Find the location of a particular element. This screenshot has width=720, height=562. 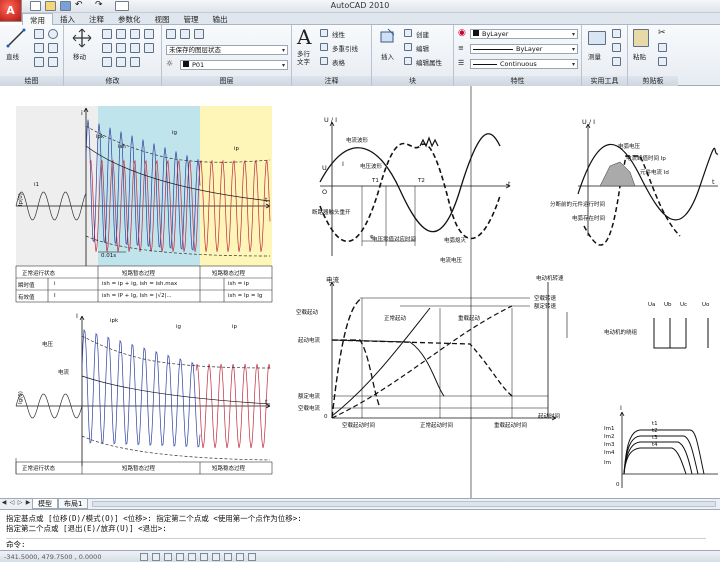

next-tab-arrow-icon: ▷ is located at coordinates (20, 504).